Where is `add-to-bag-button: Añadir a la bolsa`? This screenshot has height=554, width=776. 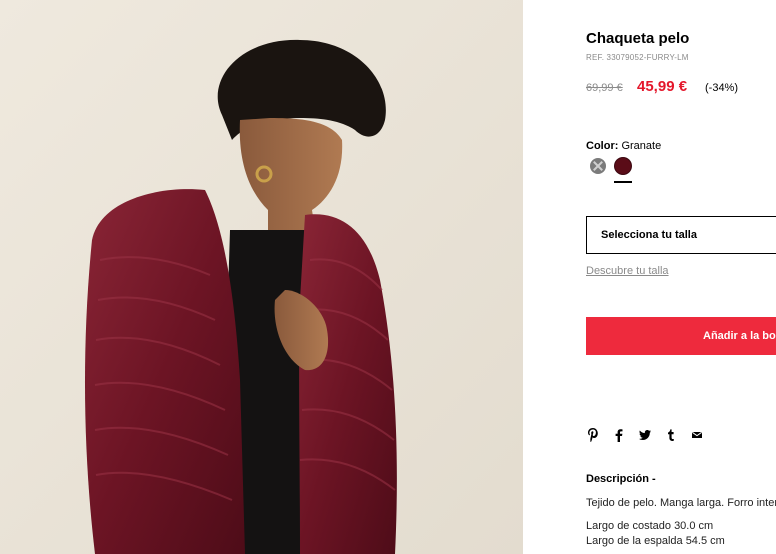 add-to-bag-button: Añadir a la bolsa is located at coordinates (681, 336).